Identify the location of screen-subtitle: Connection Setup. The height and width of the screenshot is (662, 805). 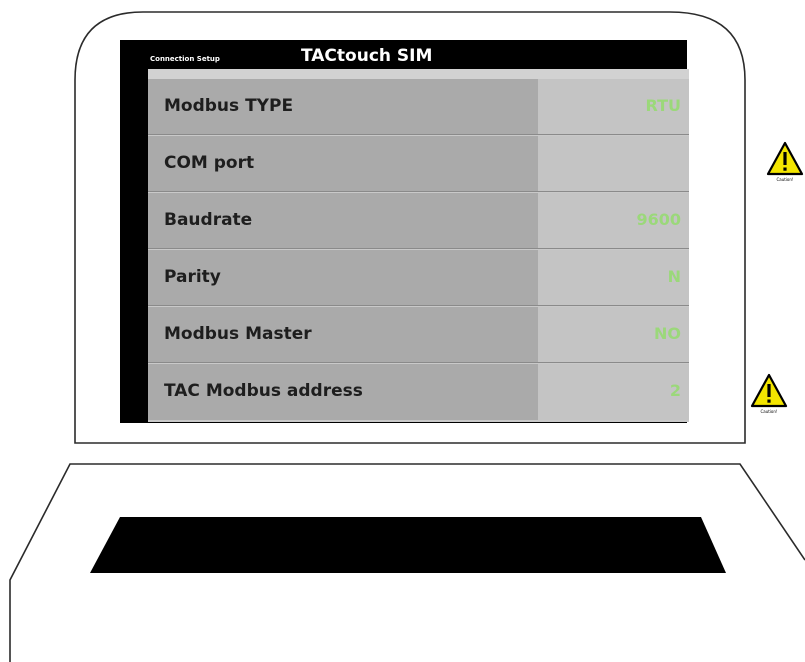
(185, 59).